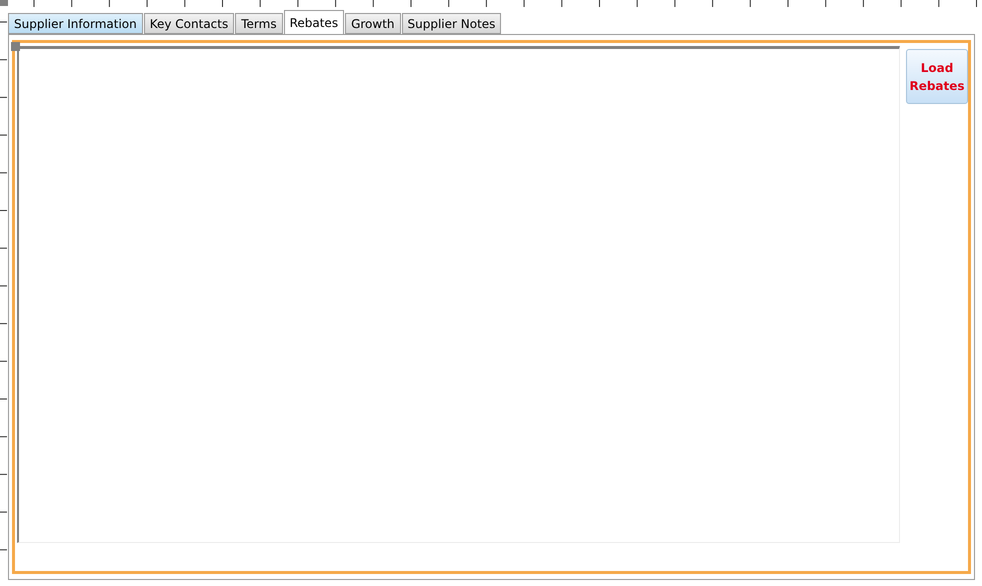  Describe the element at coordinates (314, 22) in the screenshot. I see `tab: Rebates` at that location.